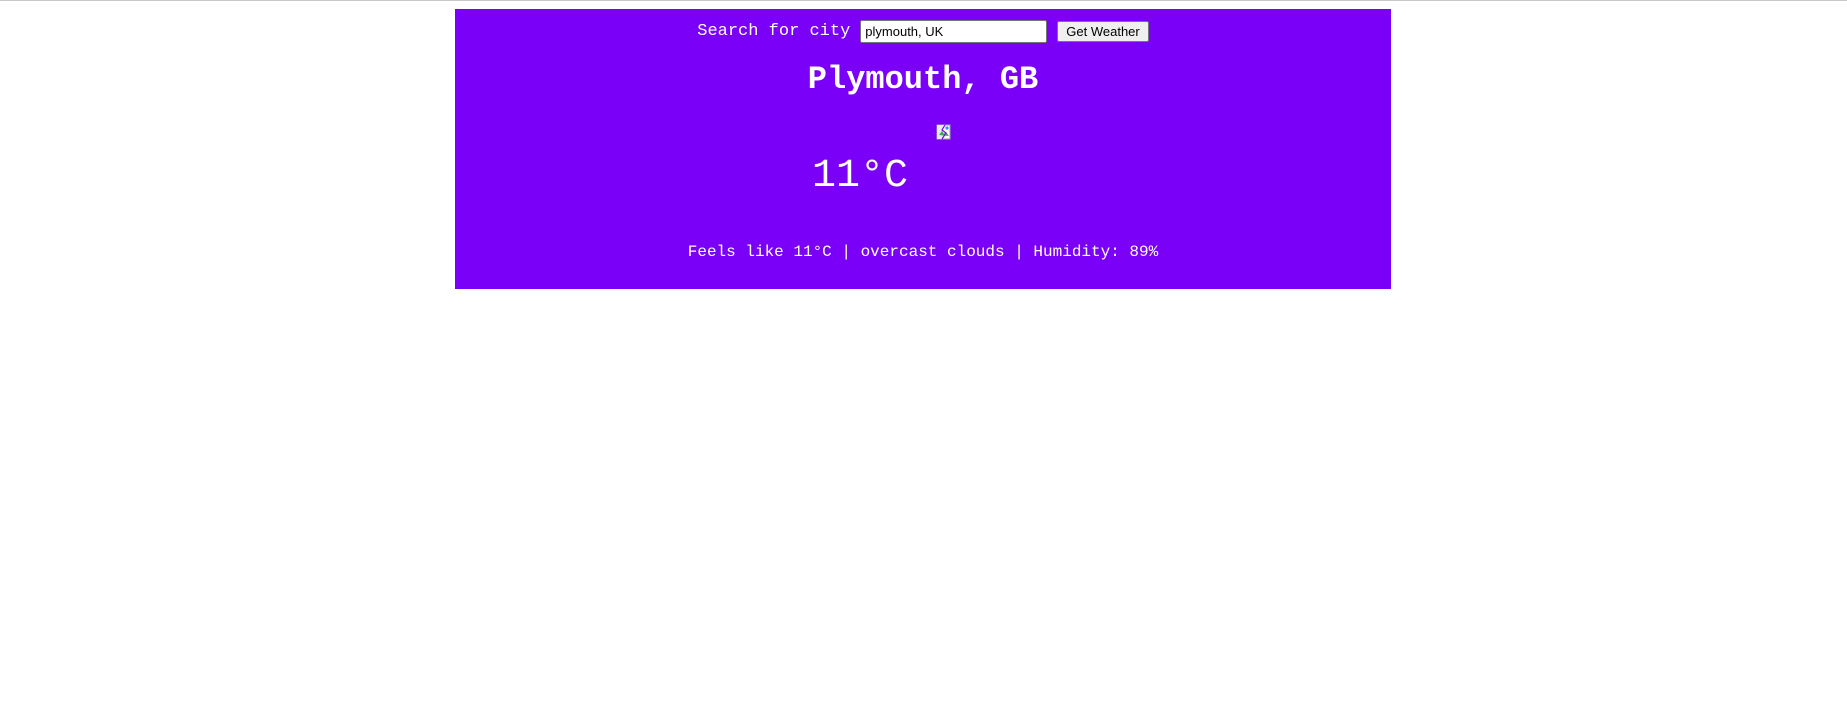 The image size is (1847, 720). I want to click on get-weather-button: Get Weather, so click(1103, 31).